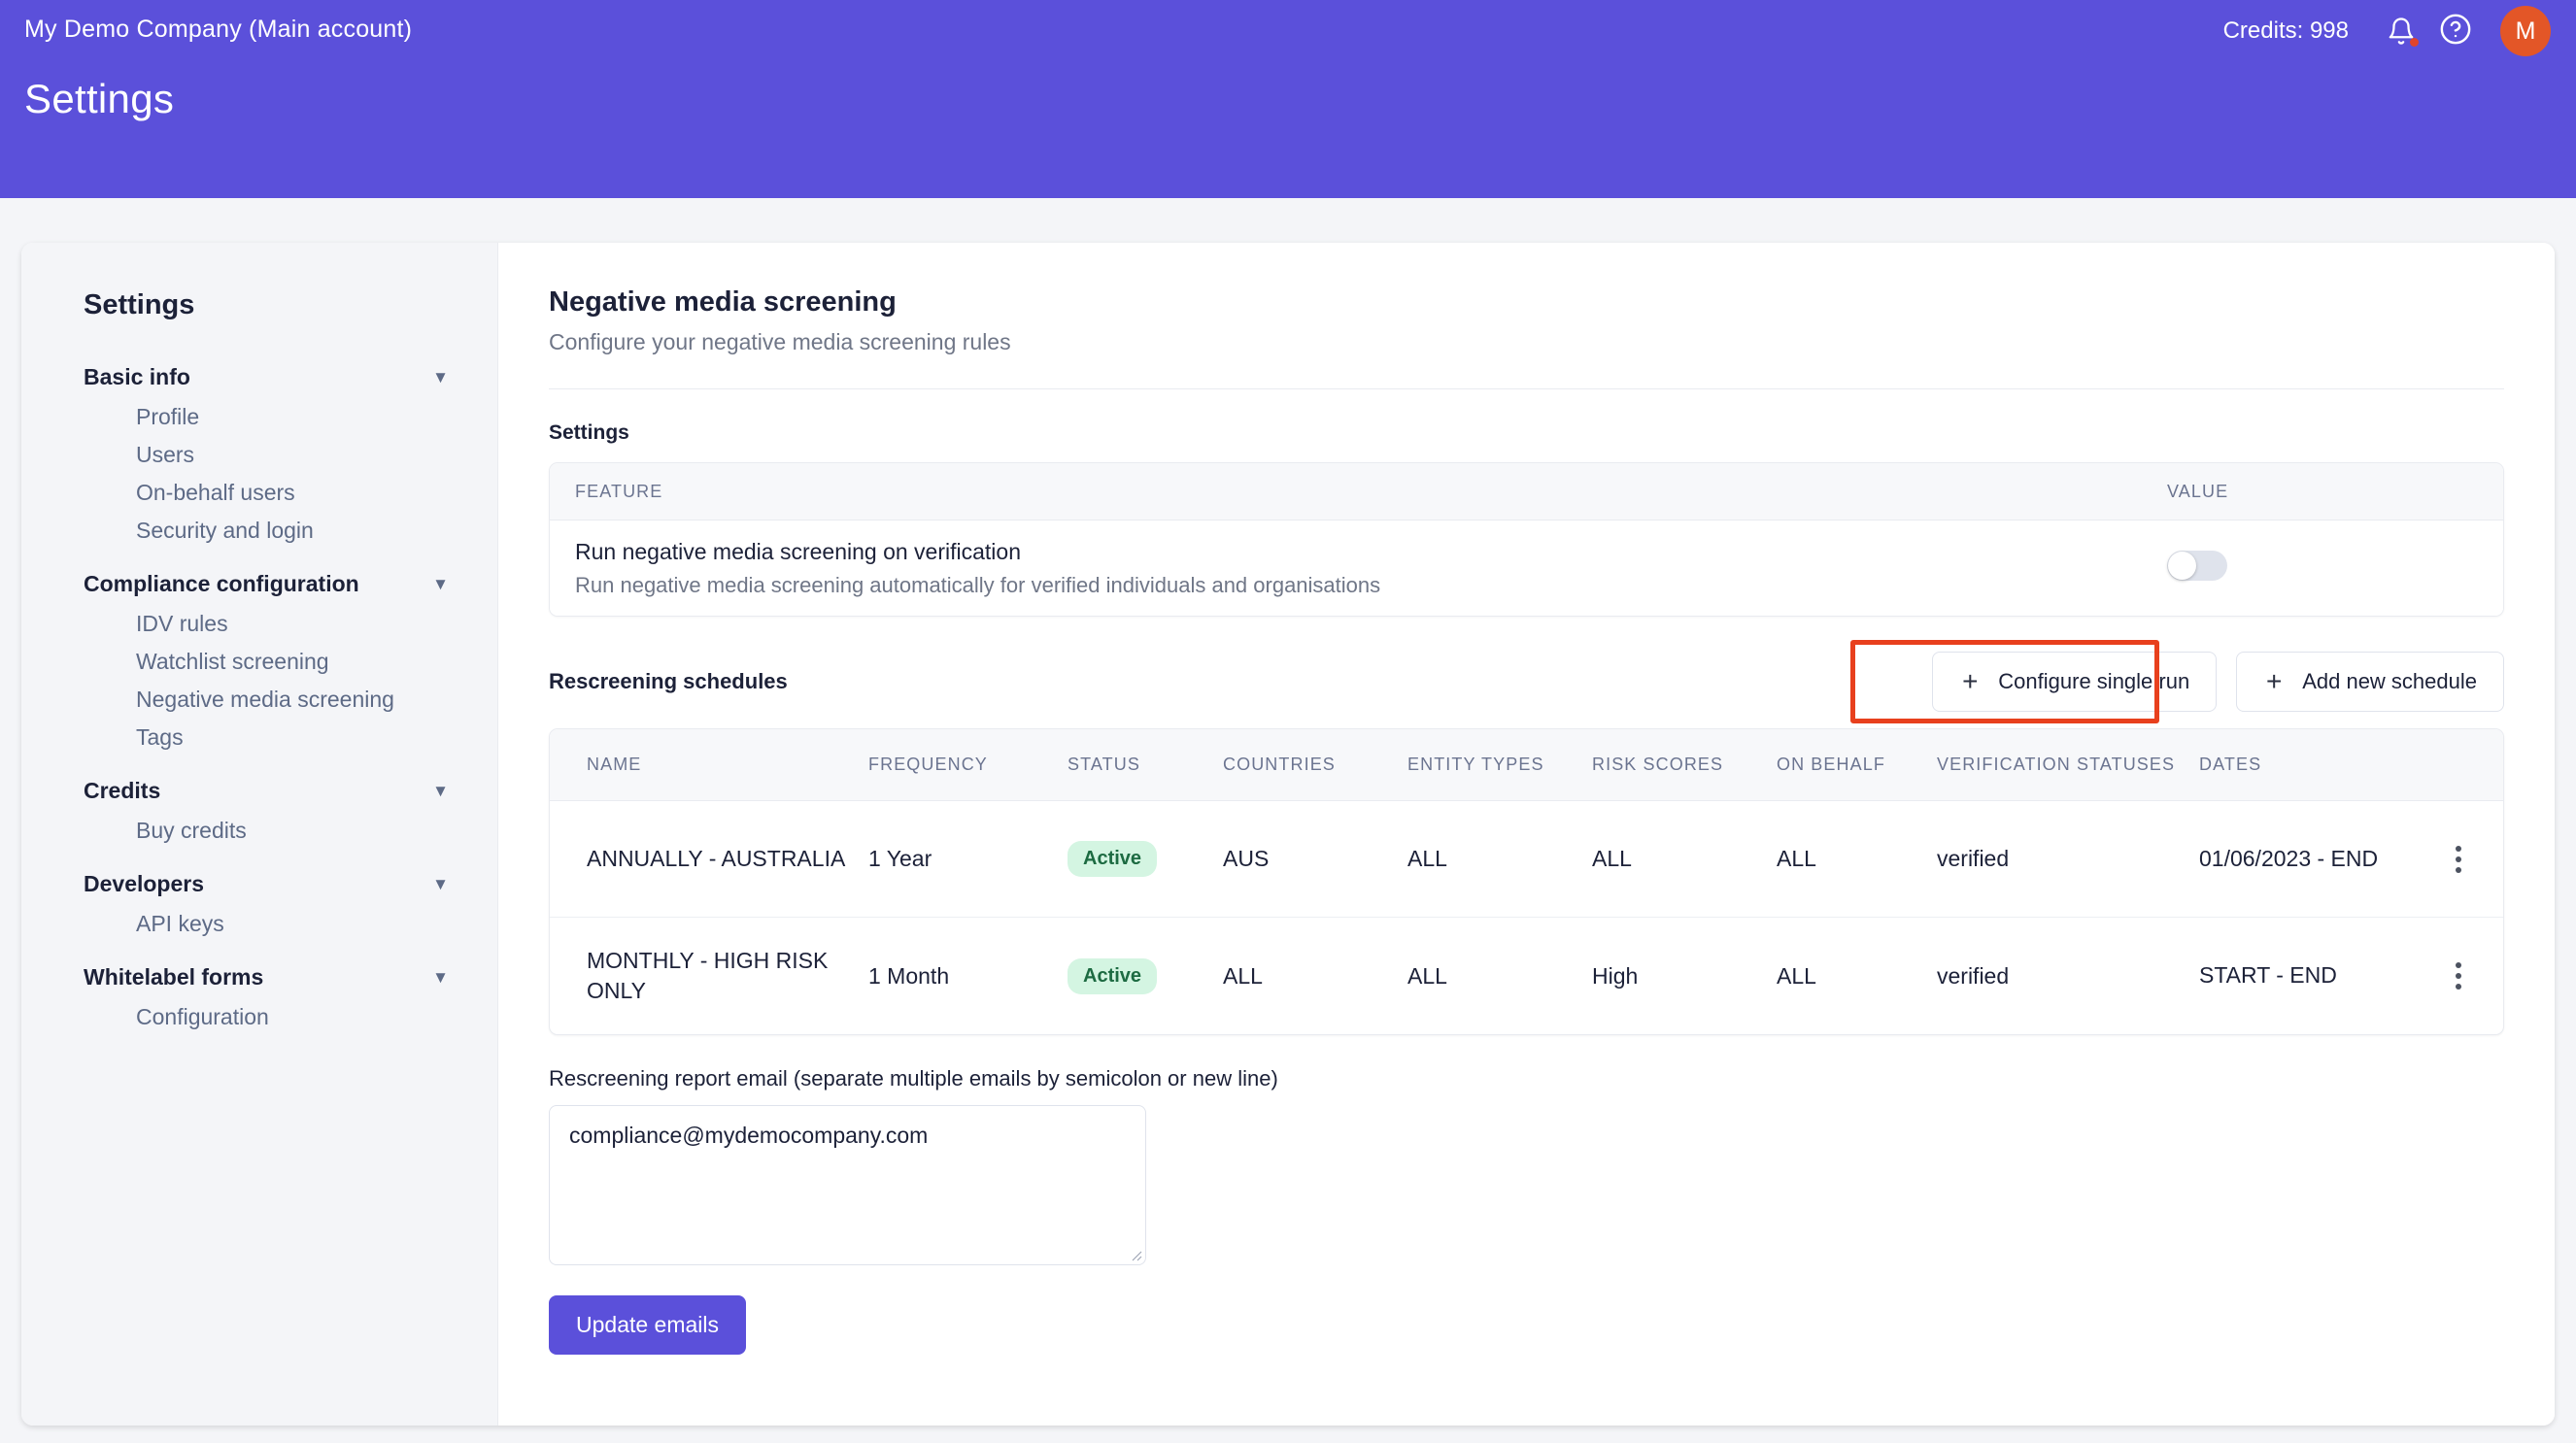  What do you see at coordinates (259, 700) in the screenshot?
I see `sidebar-item-negative-media-screening: Negative media screening` at bounding box center [259, 700].